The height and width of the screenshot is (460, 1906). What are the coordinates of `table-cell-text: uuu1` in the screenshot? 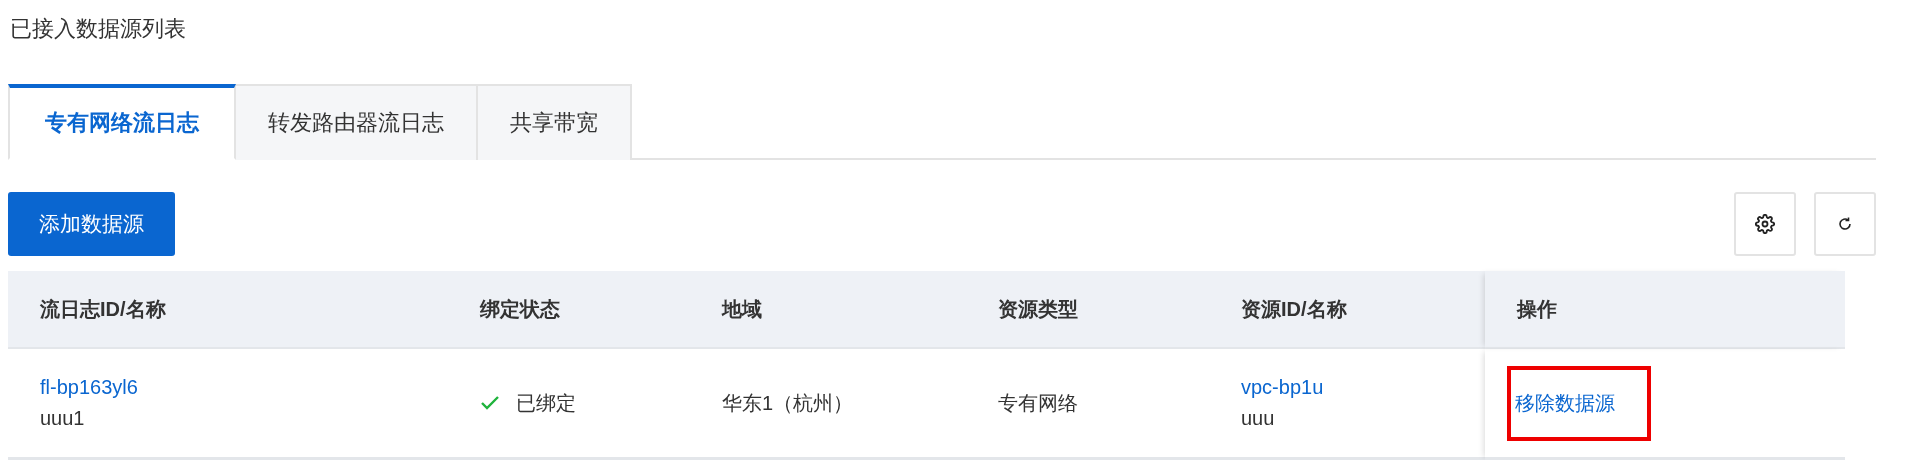 It's located at (63, 418).